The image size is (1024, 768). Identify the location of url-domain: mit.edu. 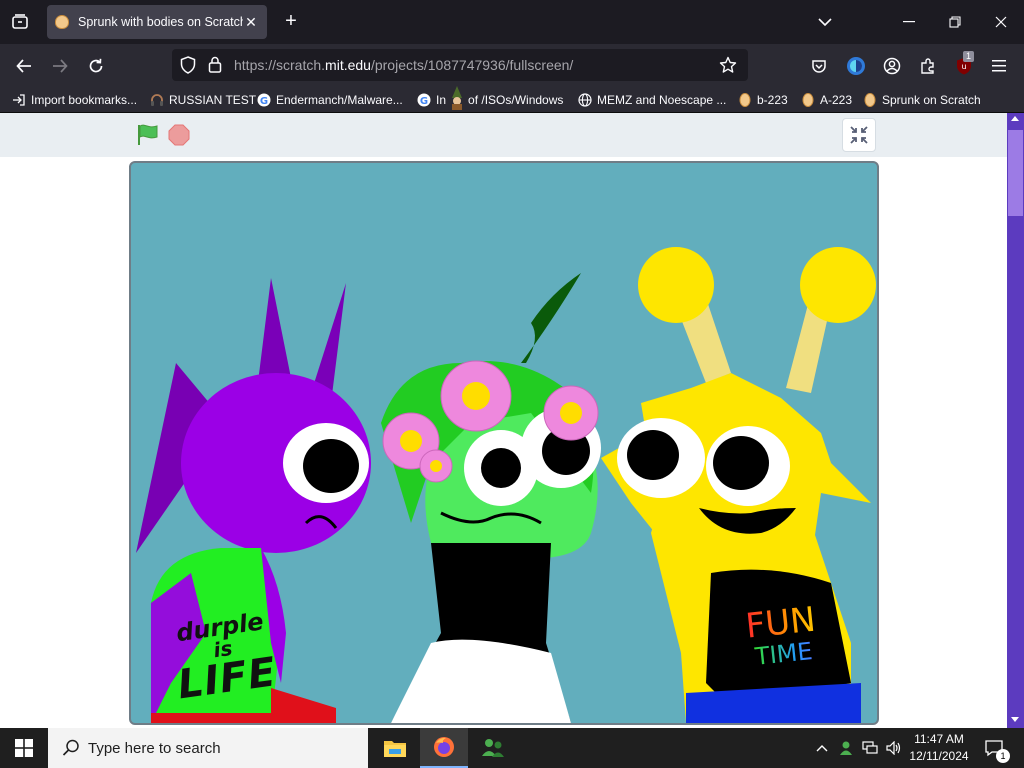
(348, 65).